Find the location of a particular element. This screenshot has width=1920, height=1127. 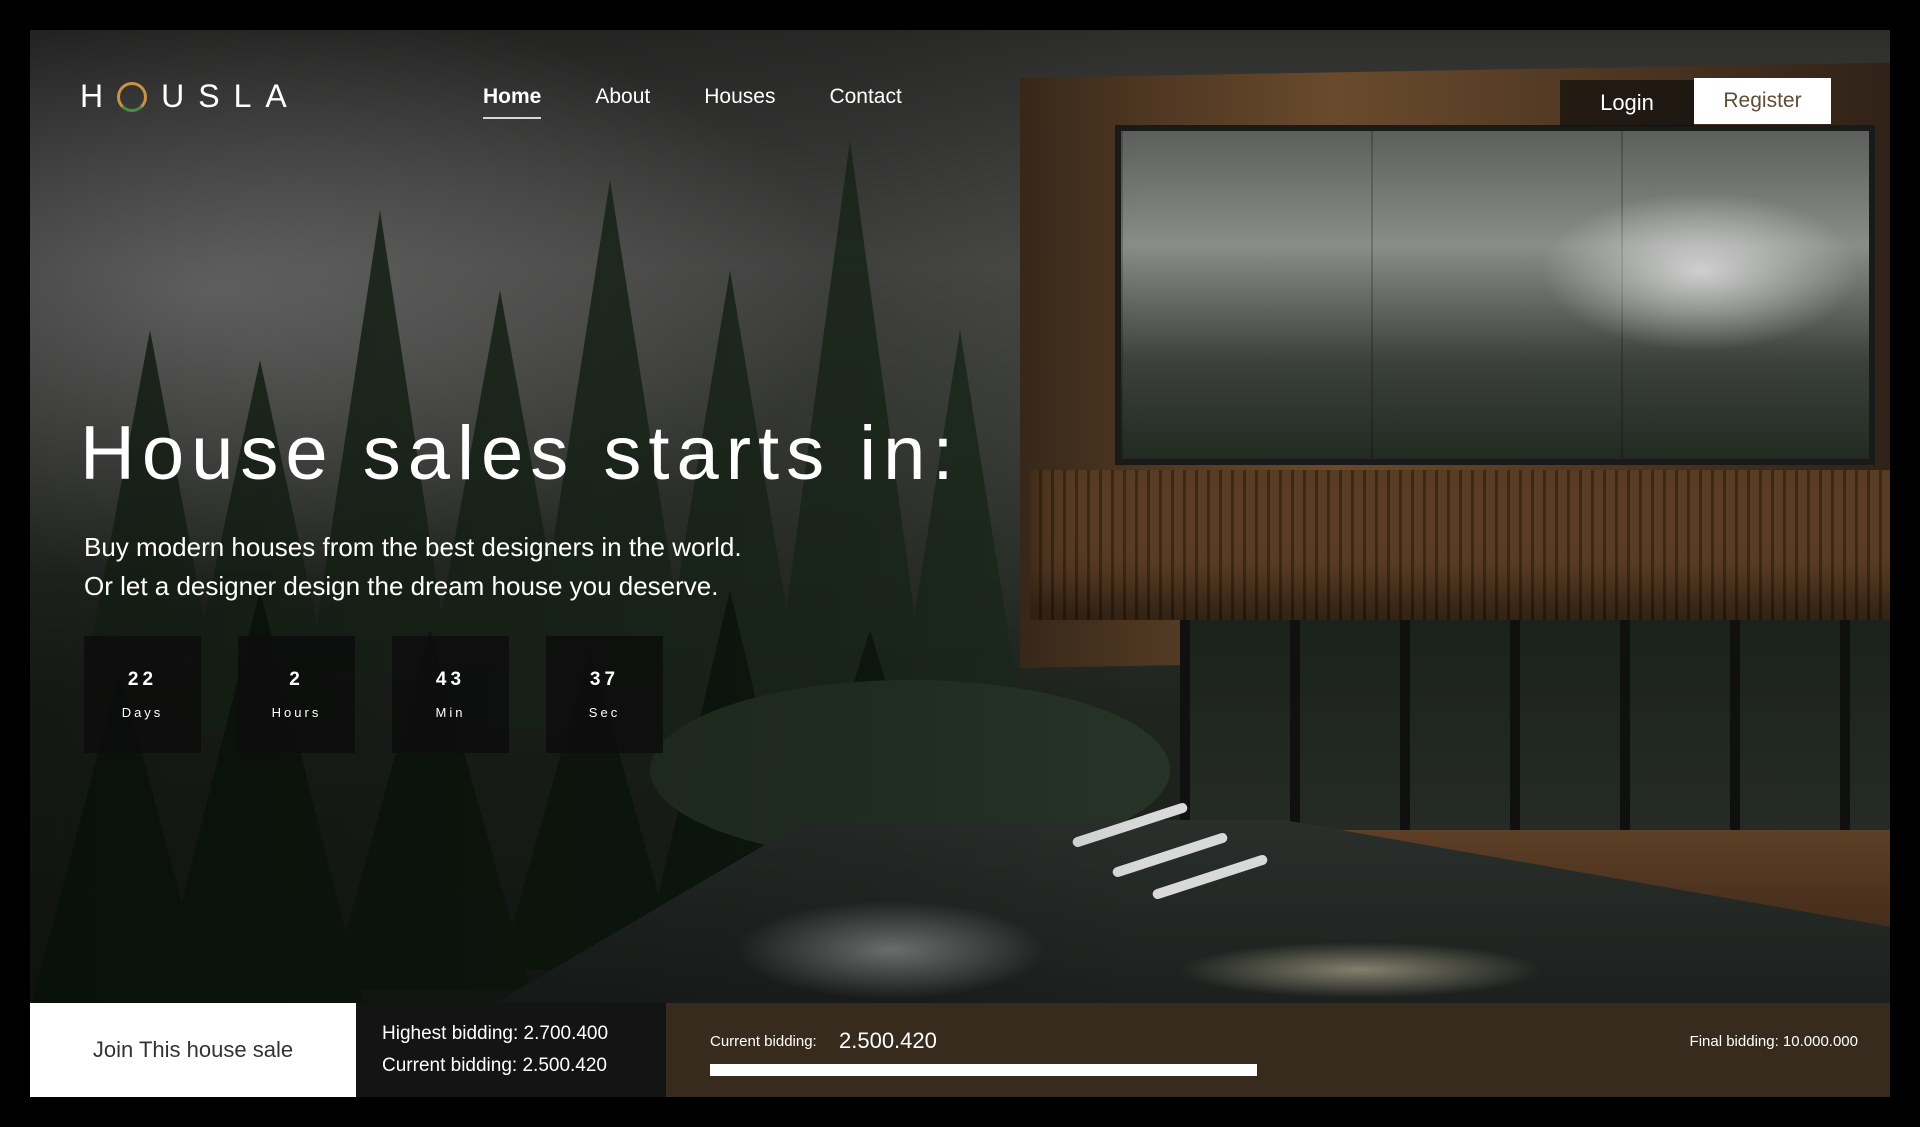

countdown-hours: 2 Hours is located at coordinates (296, 694).